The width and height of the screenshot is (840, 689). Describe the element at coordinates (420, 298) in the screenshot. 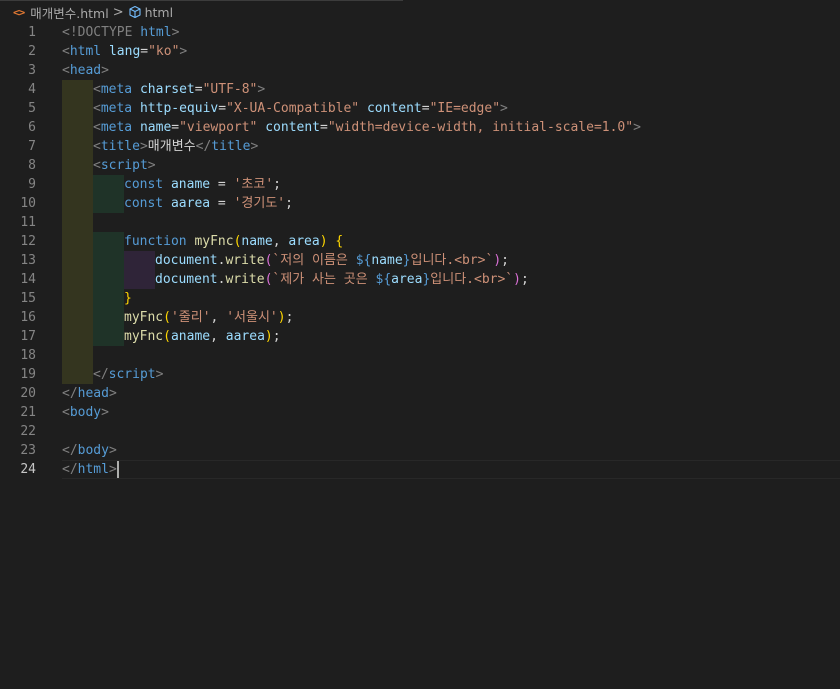

I see `code-line: 15}` at that location.